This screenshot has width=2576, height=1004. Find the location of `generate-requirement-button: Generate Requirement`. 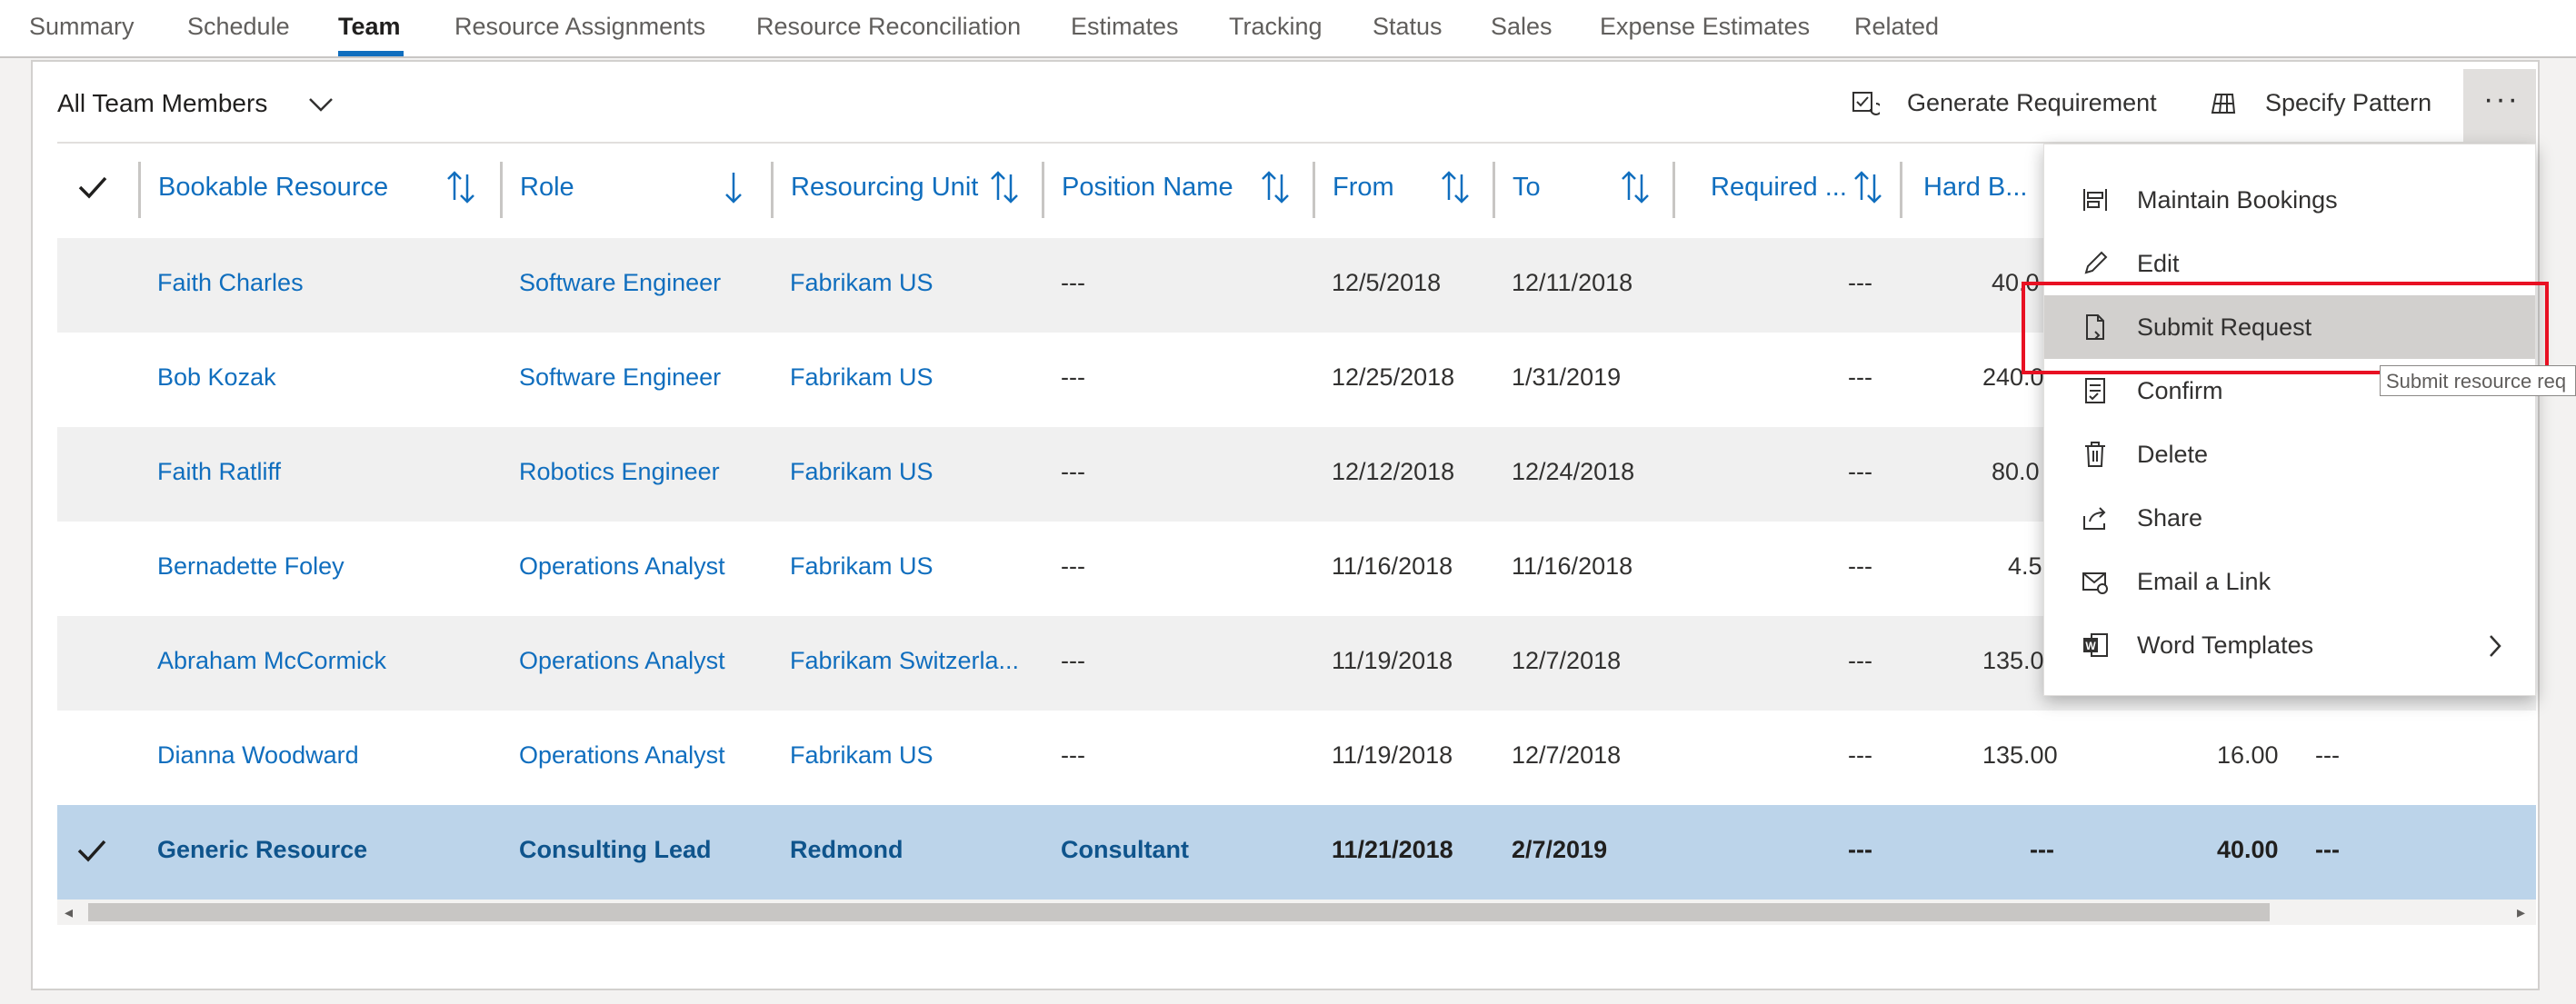

generate-requirement-button: Generate Requirement is located at coordinates (2032, 103).